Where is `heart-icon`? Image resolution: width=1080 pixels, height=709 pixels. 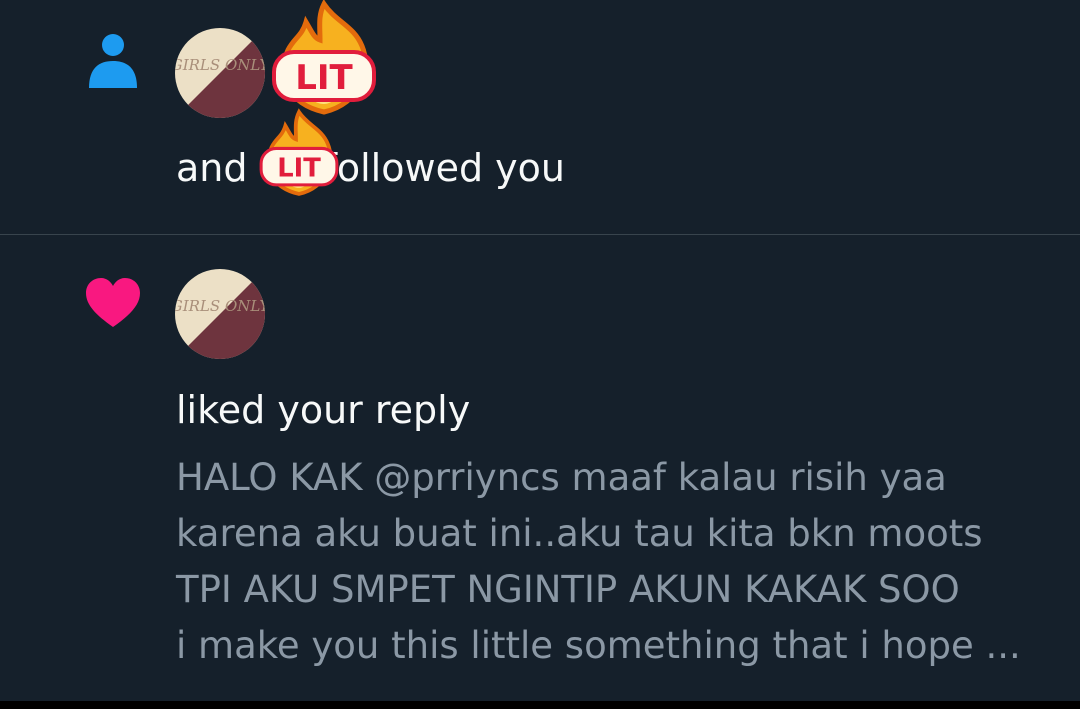
heart-icon is located at coordinates (113, 304).